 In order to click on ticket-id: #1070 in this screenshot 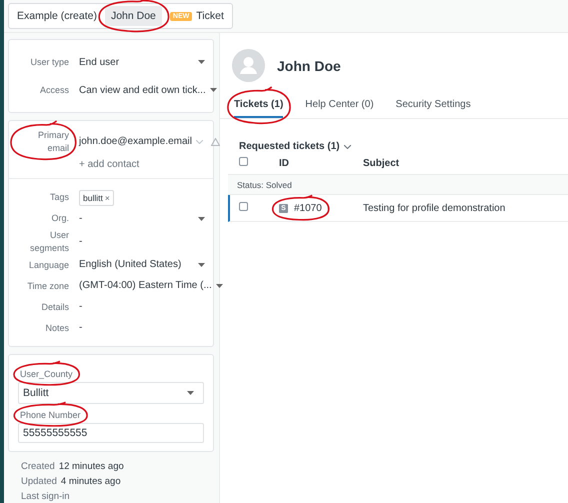, I will do `click(308, 208)`.